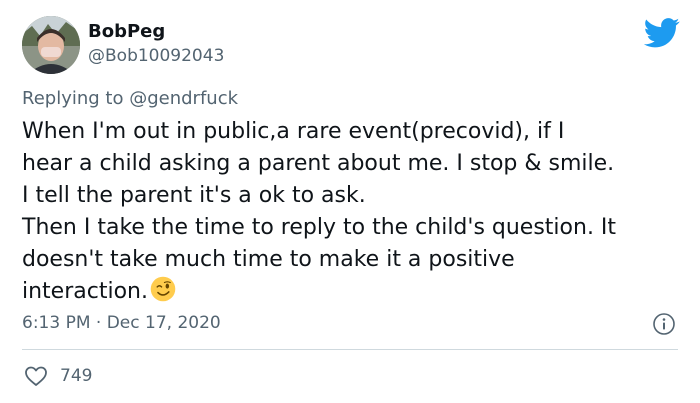 Image resolution: width=700 pixels, height=403 pixels. Describe the element at coordinates (664, 324) in the screenshot. I see `info-icon` at that location.